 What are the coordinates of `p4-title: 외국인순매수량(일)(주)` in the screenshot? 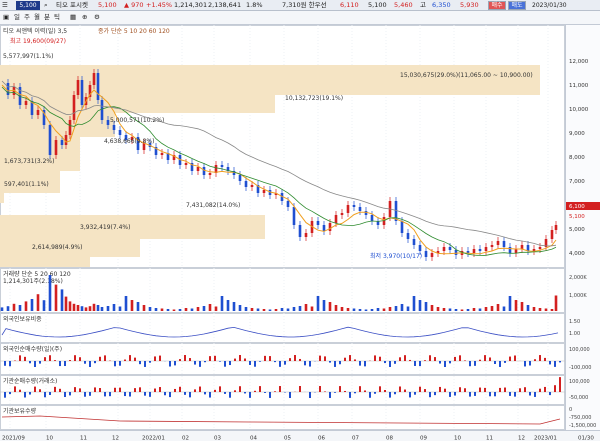 It's located at (32, 349).